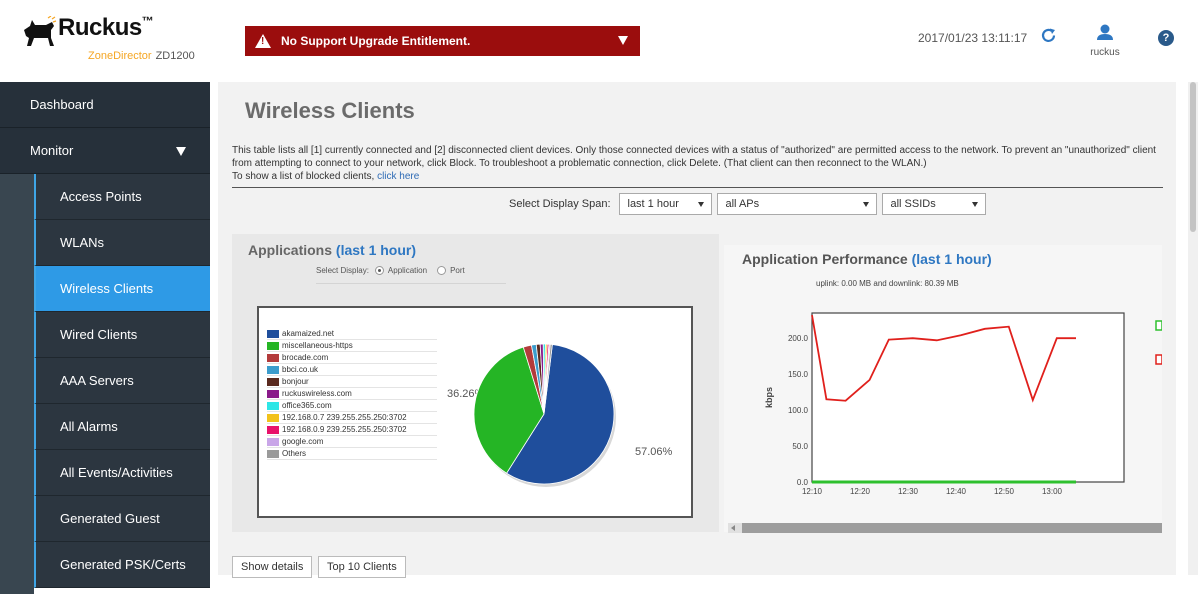 Image resolution: width=1198 pixels, height=594 pixels. I want to click on display-span-select: last 1 hour, so click(665, 204).